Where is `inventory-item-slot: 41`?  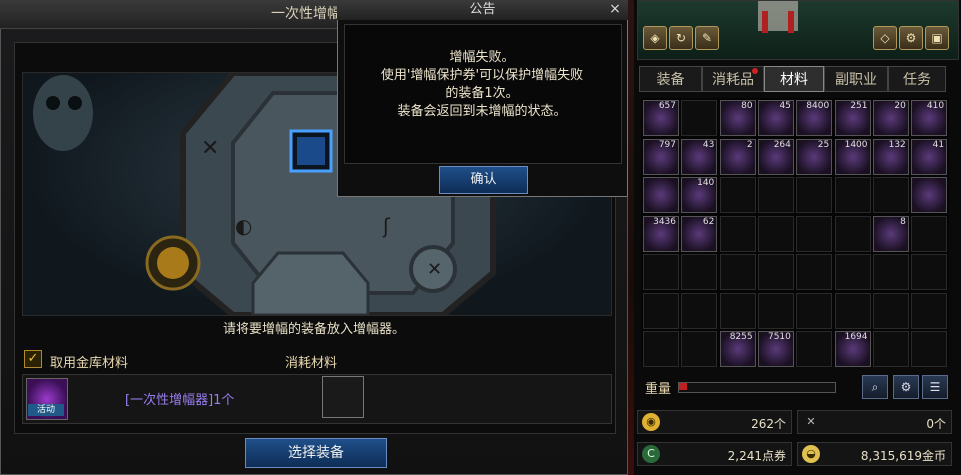
inventory-item-slot: 41 is located at coordinates (929, 156).